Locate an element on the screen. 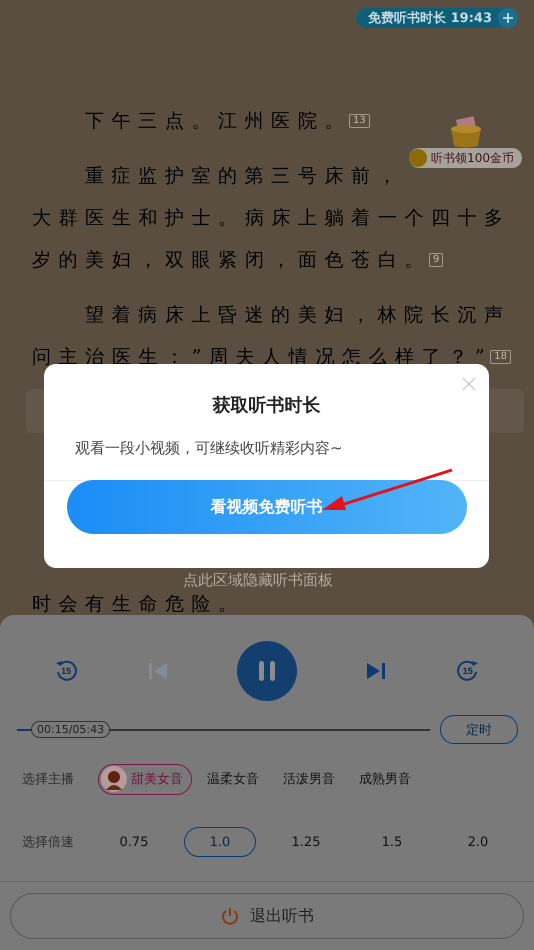  narrator-option: 活泼男音 is located at coordinates (312, 779).